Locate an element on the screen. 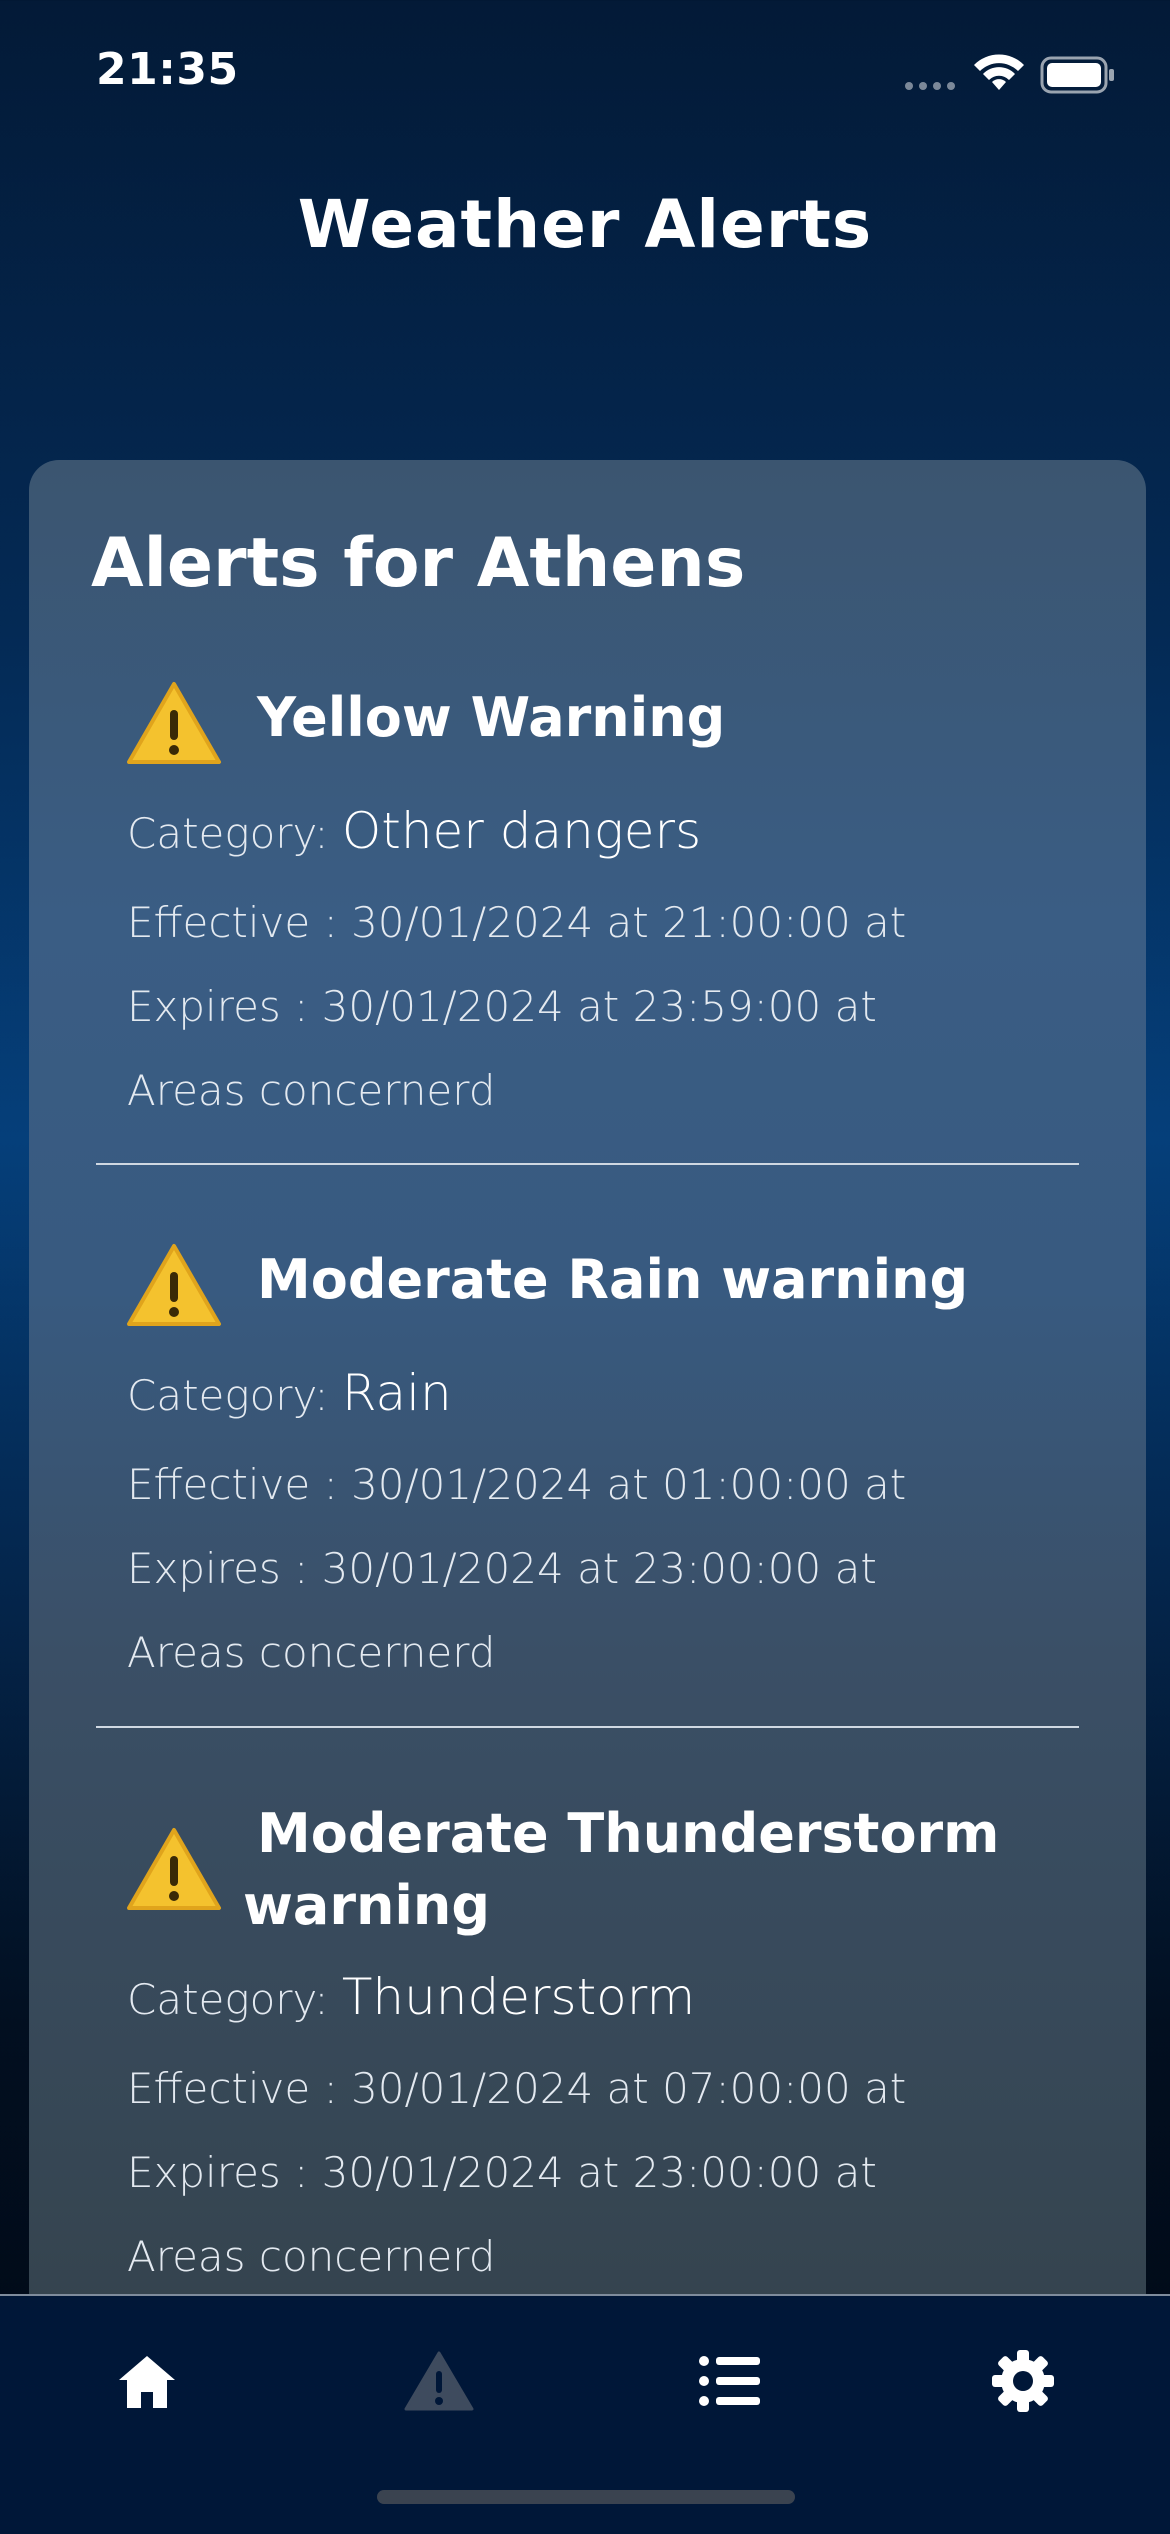  alert-title: Moderate Rain warning is located at coordinates (613, 1279).